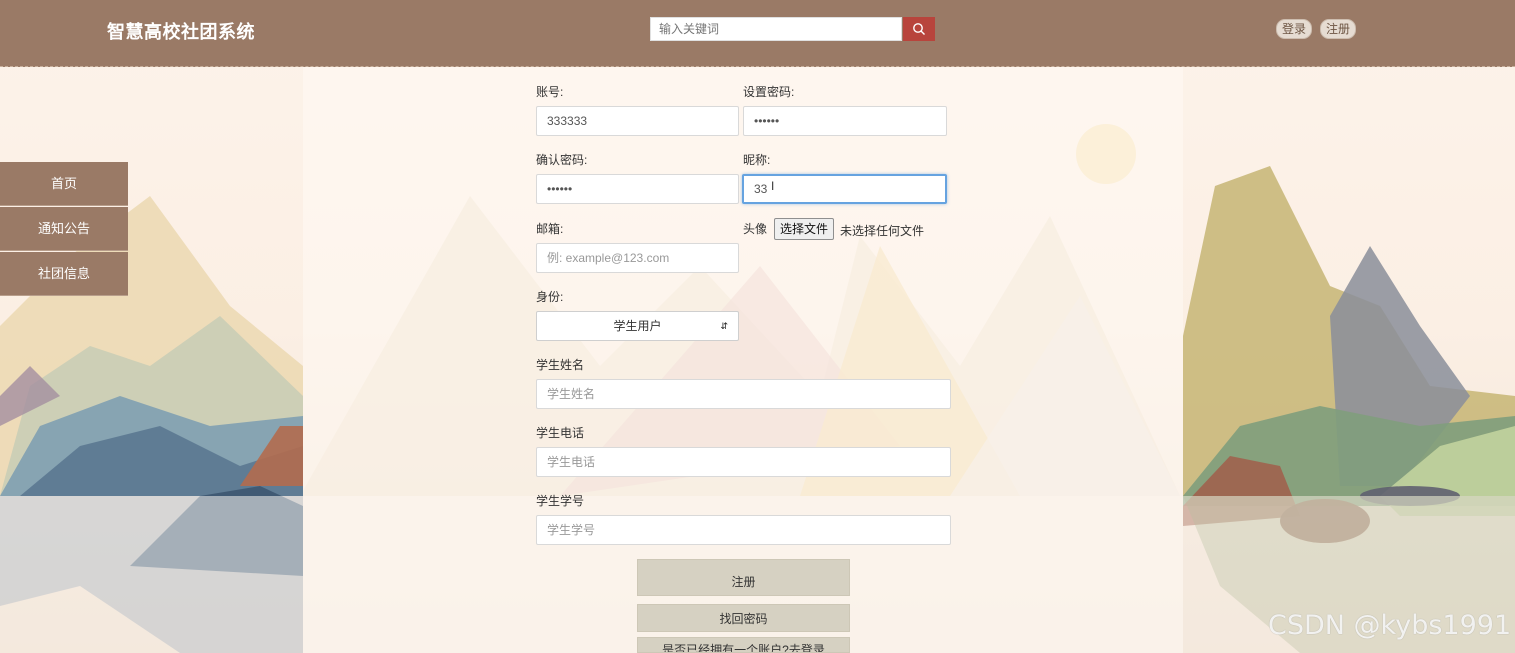 The image size is (1515, 653). Describe the element at coordinates (724, 326) in the screenshot. I see `select-arrows-icon: ⇵` at that location.